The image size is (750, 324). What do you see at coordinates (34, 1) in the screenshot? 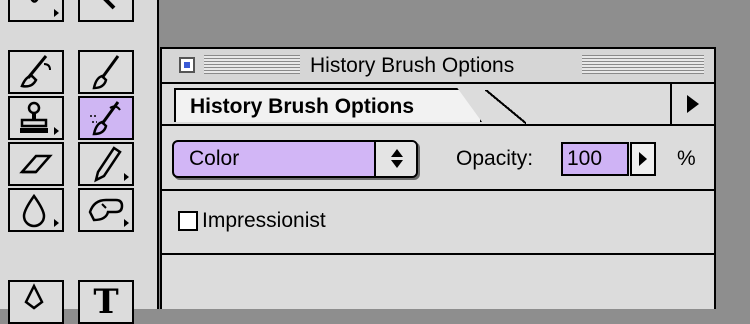
I see `lasso-icon` at bounding box center [34, 1].